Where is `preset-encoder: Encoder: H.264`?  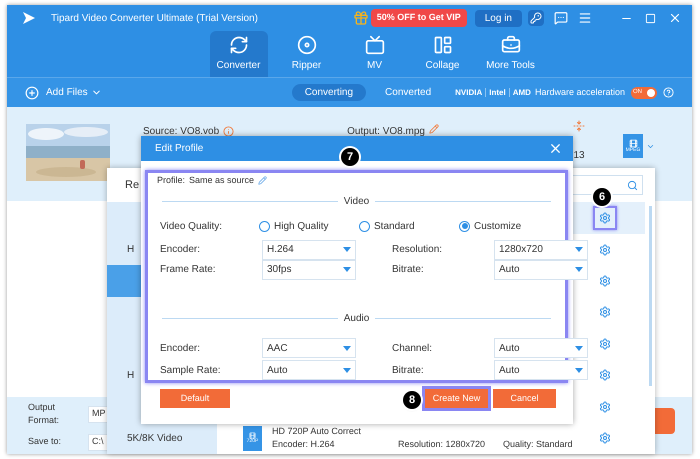 preset-encoder: Encoder: H.264 is located at coordinates (304, 445).